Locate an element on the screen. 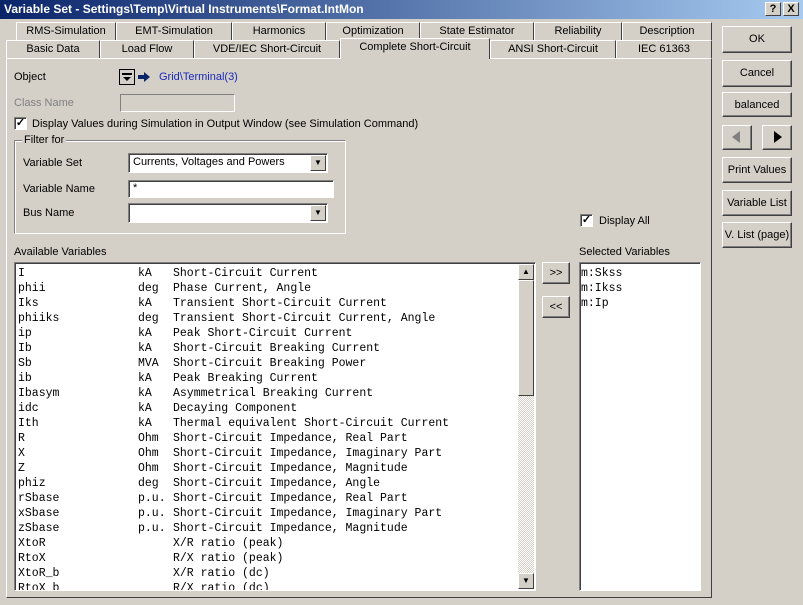 Image resolution: width=803 pixels, height=605 pixels. tab-vde-iec-short-circuit: VDE/IEC Short-Circuit is located at coordinates (267, 49).